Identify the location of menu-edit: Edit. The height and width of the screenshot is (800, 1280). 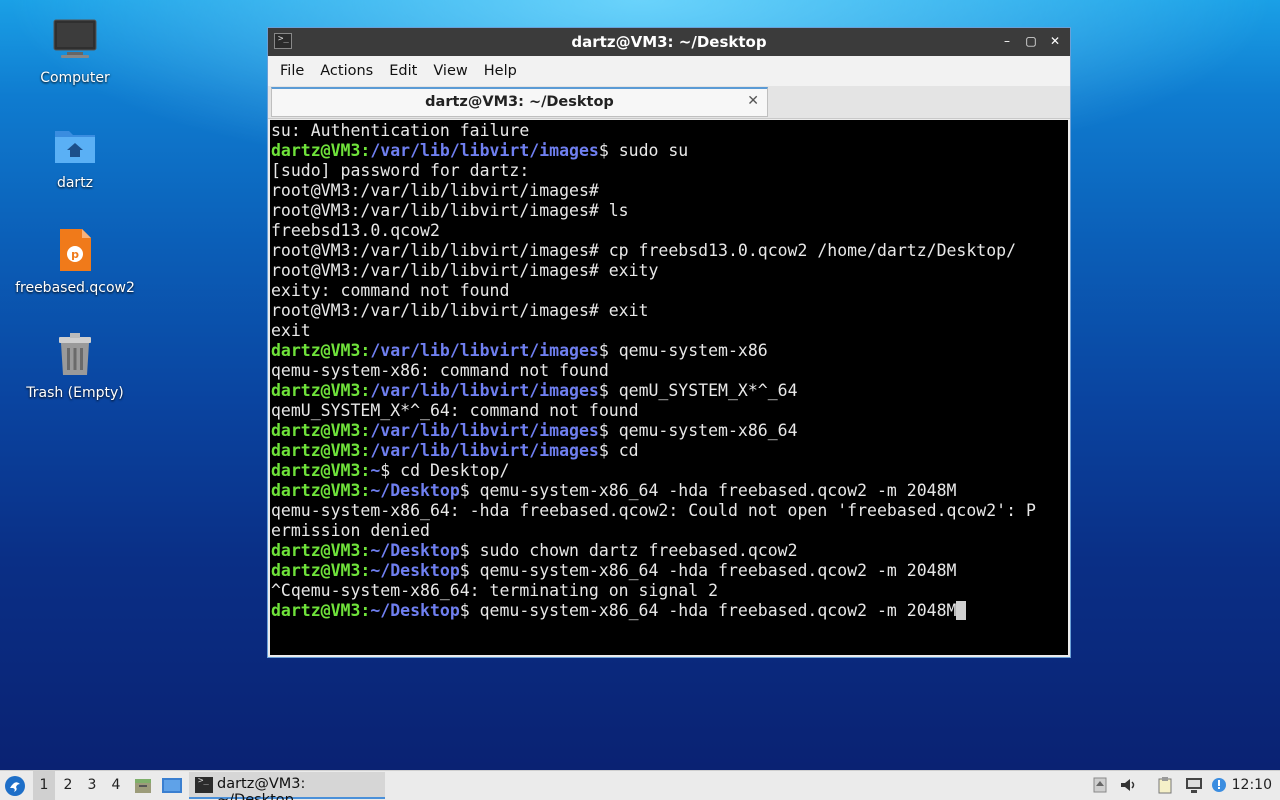
(403, 71).